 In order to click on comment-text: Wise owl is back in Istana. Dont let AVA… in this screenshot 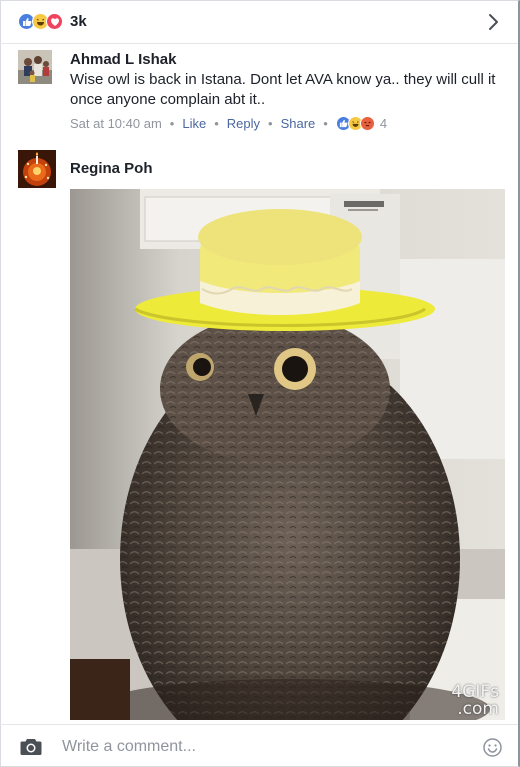, I will do `click(283, 89)`.